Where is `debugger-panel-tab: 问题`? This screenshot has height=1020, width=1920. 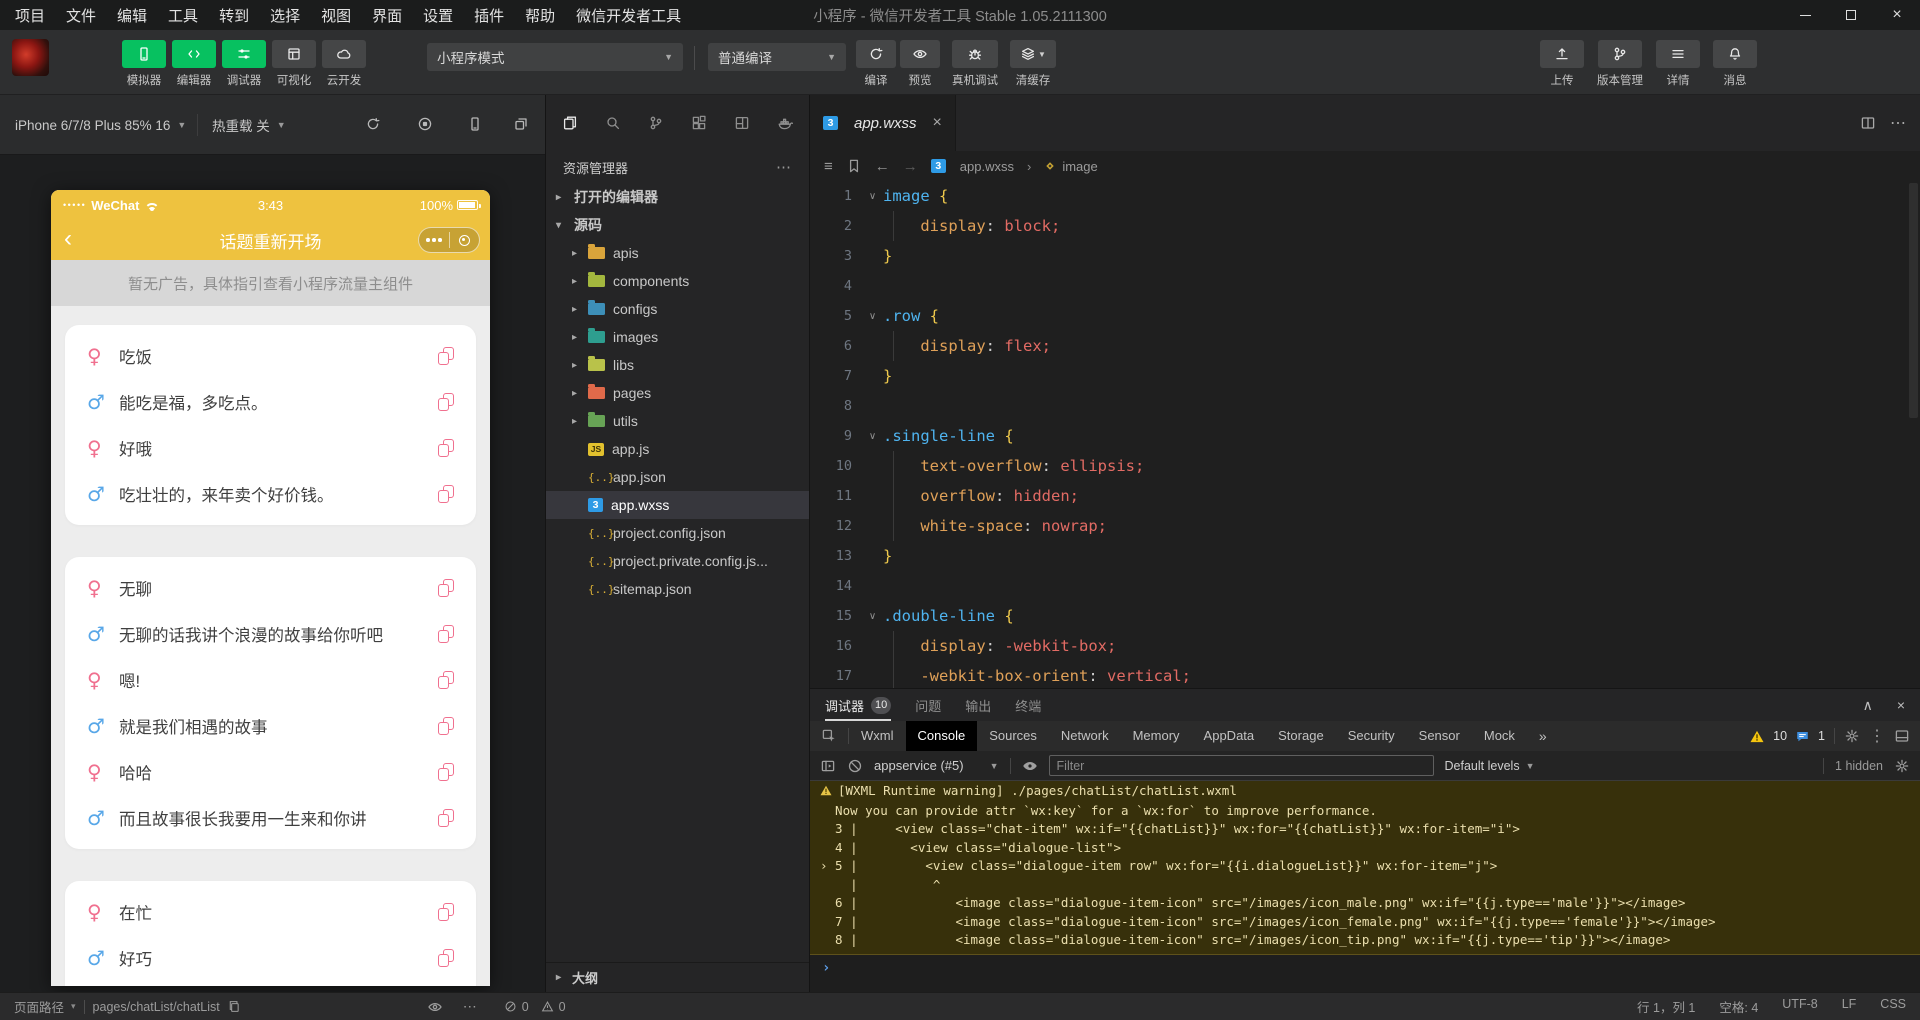 debugger-panel-tab: 问题 is located at coordinates (928, 705).